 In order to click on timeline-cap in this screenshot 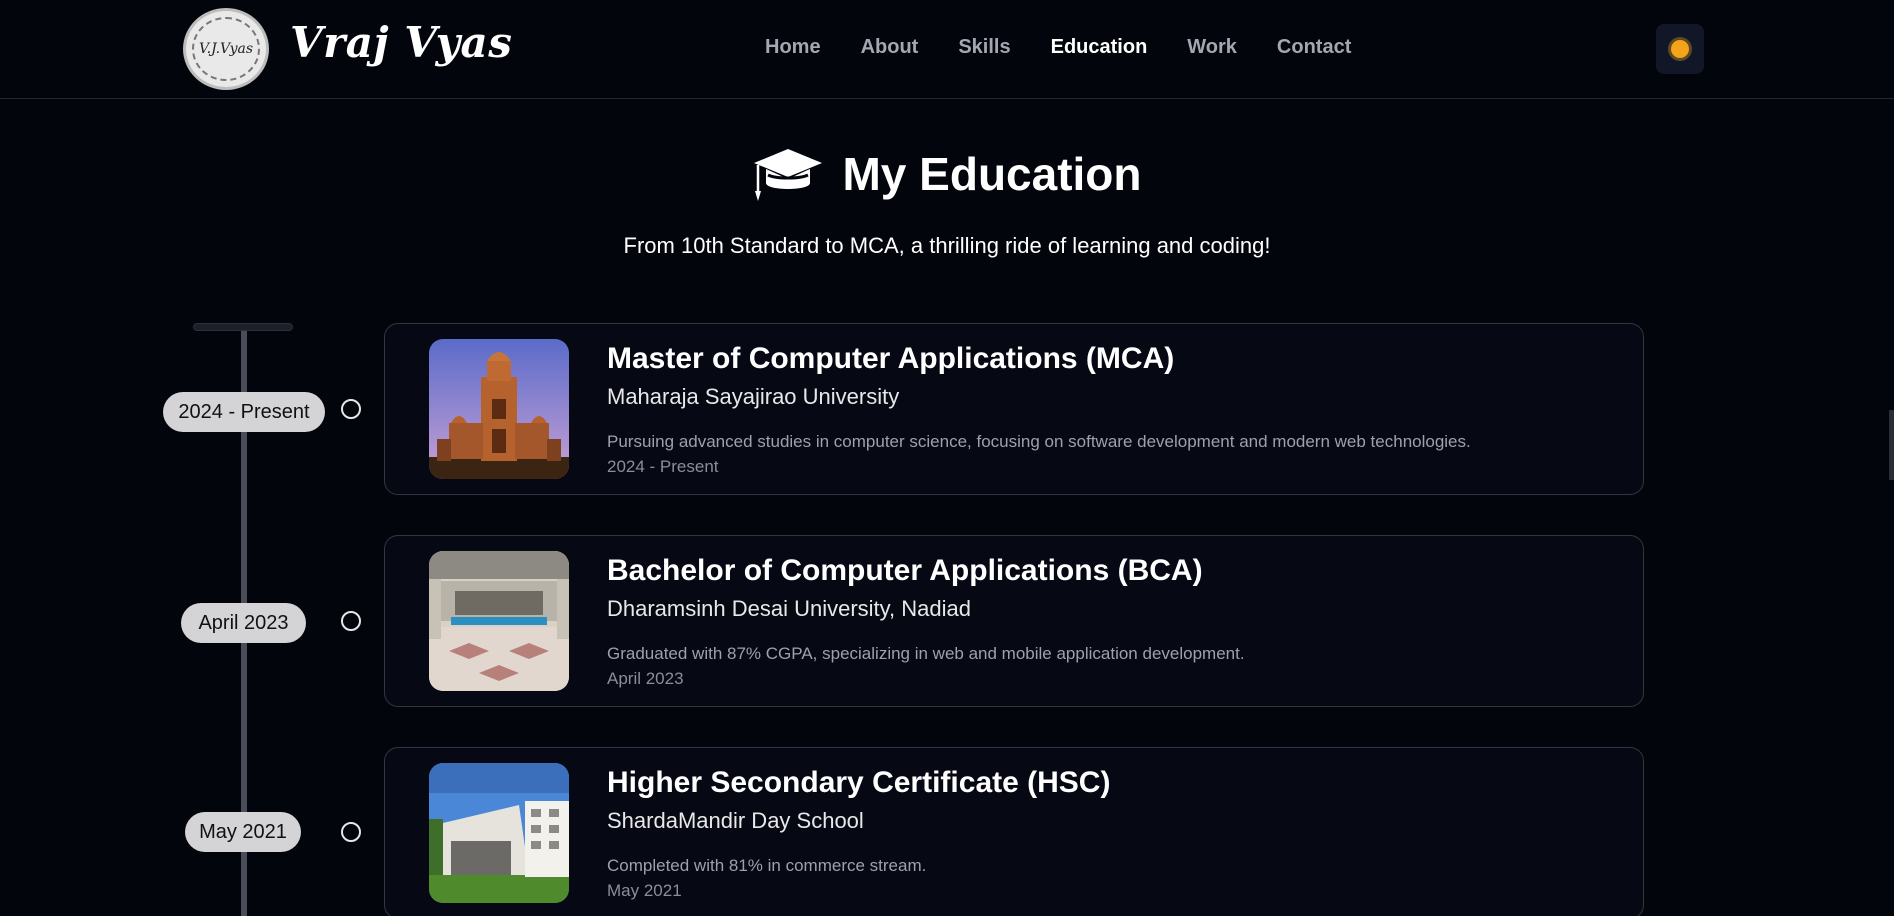, I will do `click(243, 327)`.